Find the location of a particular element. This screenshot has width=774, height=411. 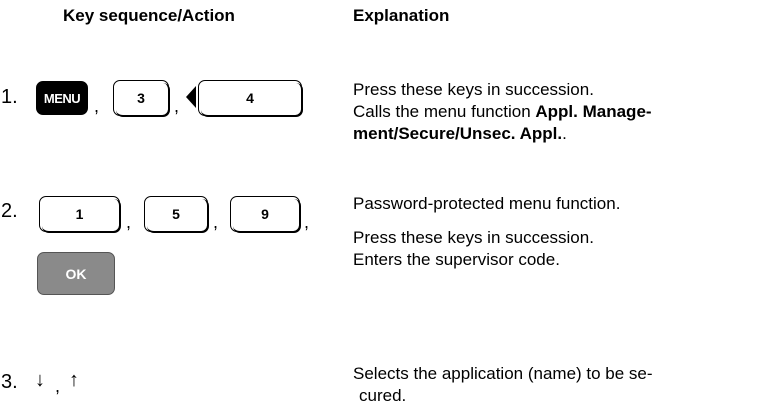

key-9: 9 is located at coordinates (265, 214).